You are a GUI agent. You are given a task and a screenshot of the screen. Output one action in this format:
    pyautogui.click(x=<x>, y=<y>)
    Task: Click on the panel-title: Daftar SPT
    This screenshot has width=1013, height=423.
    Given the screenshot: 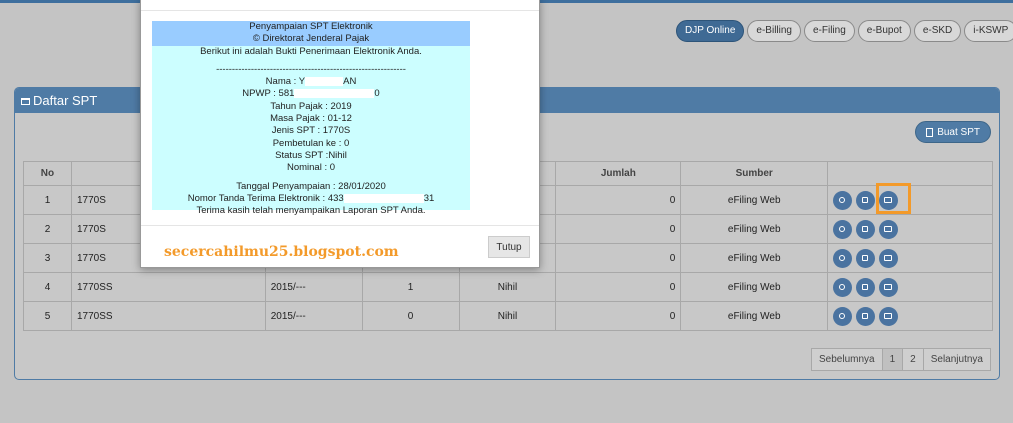 What is the action you would take?
    pyautogui.click(x=65, y=100)
    